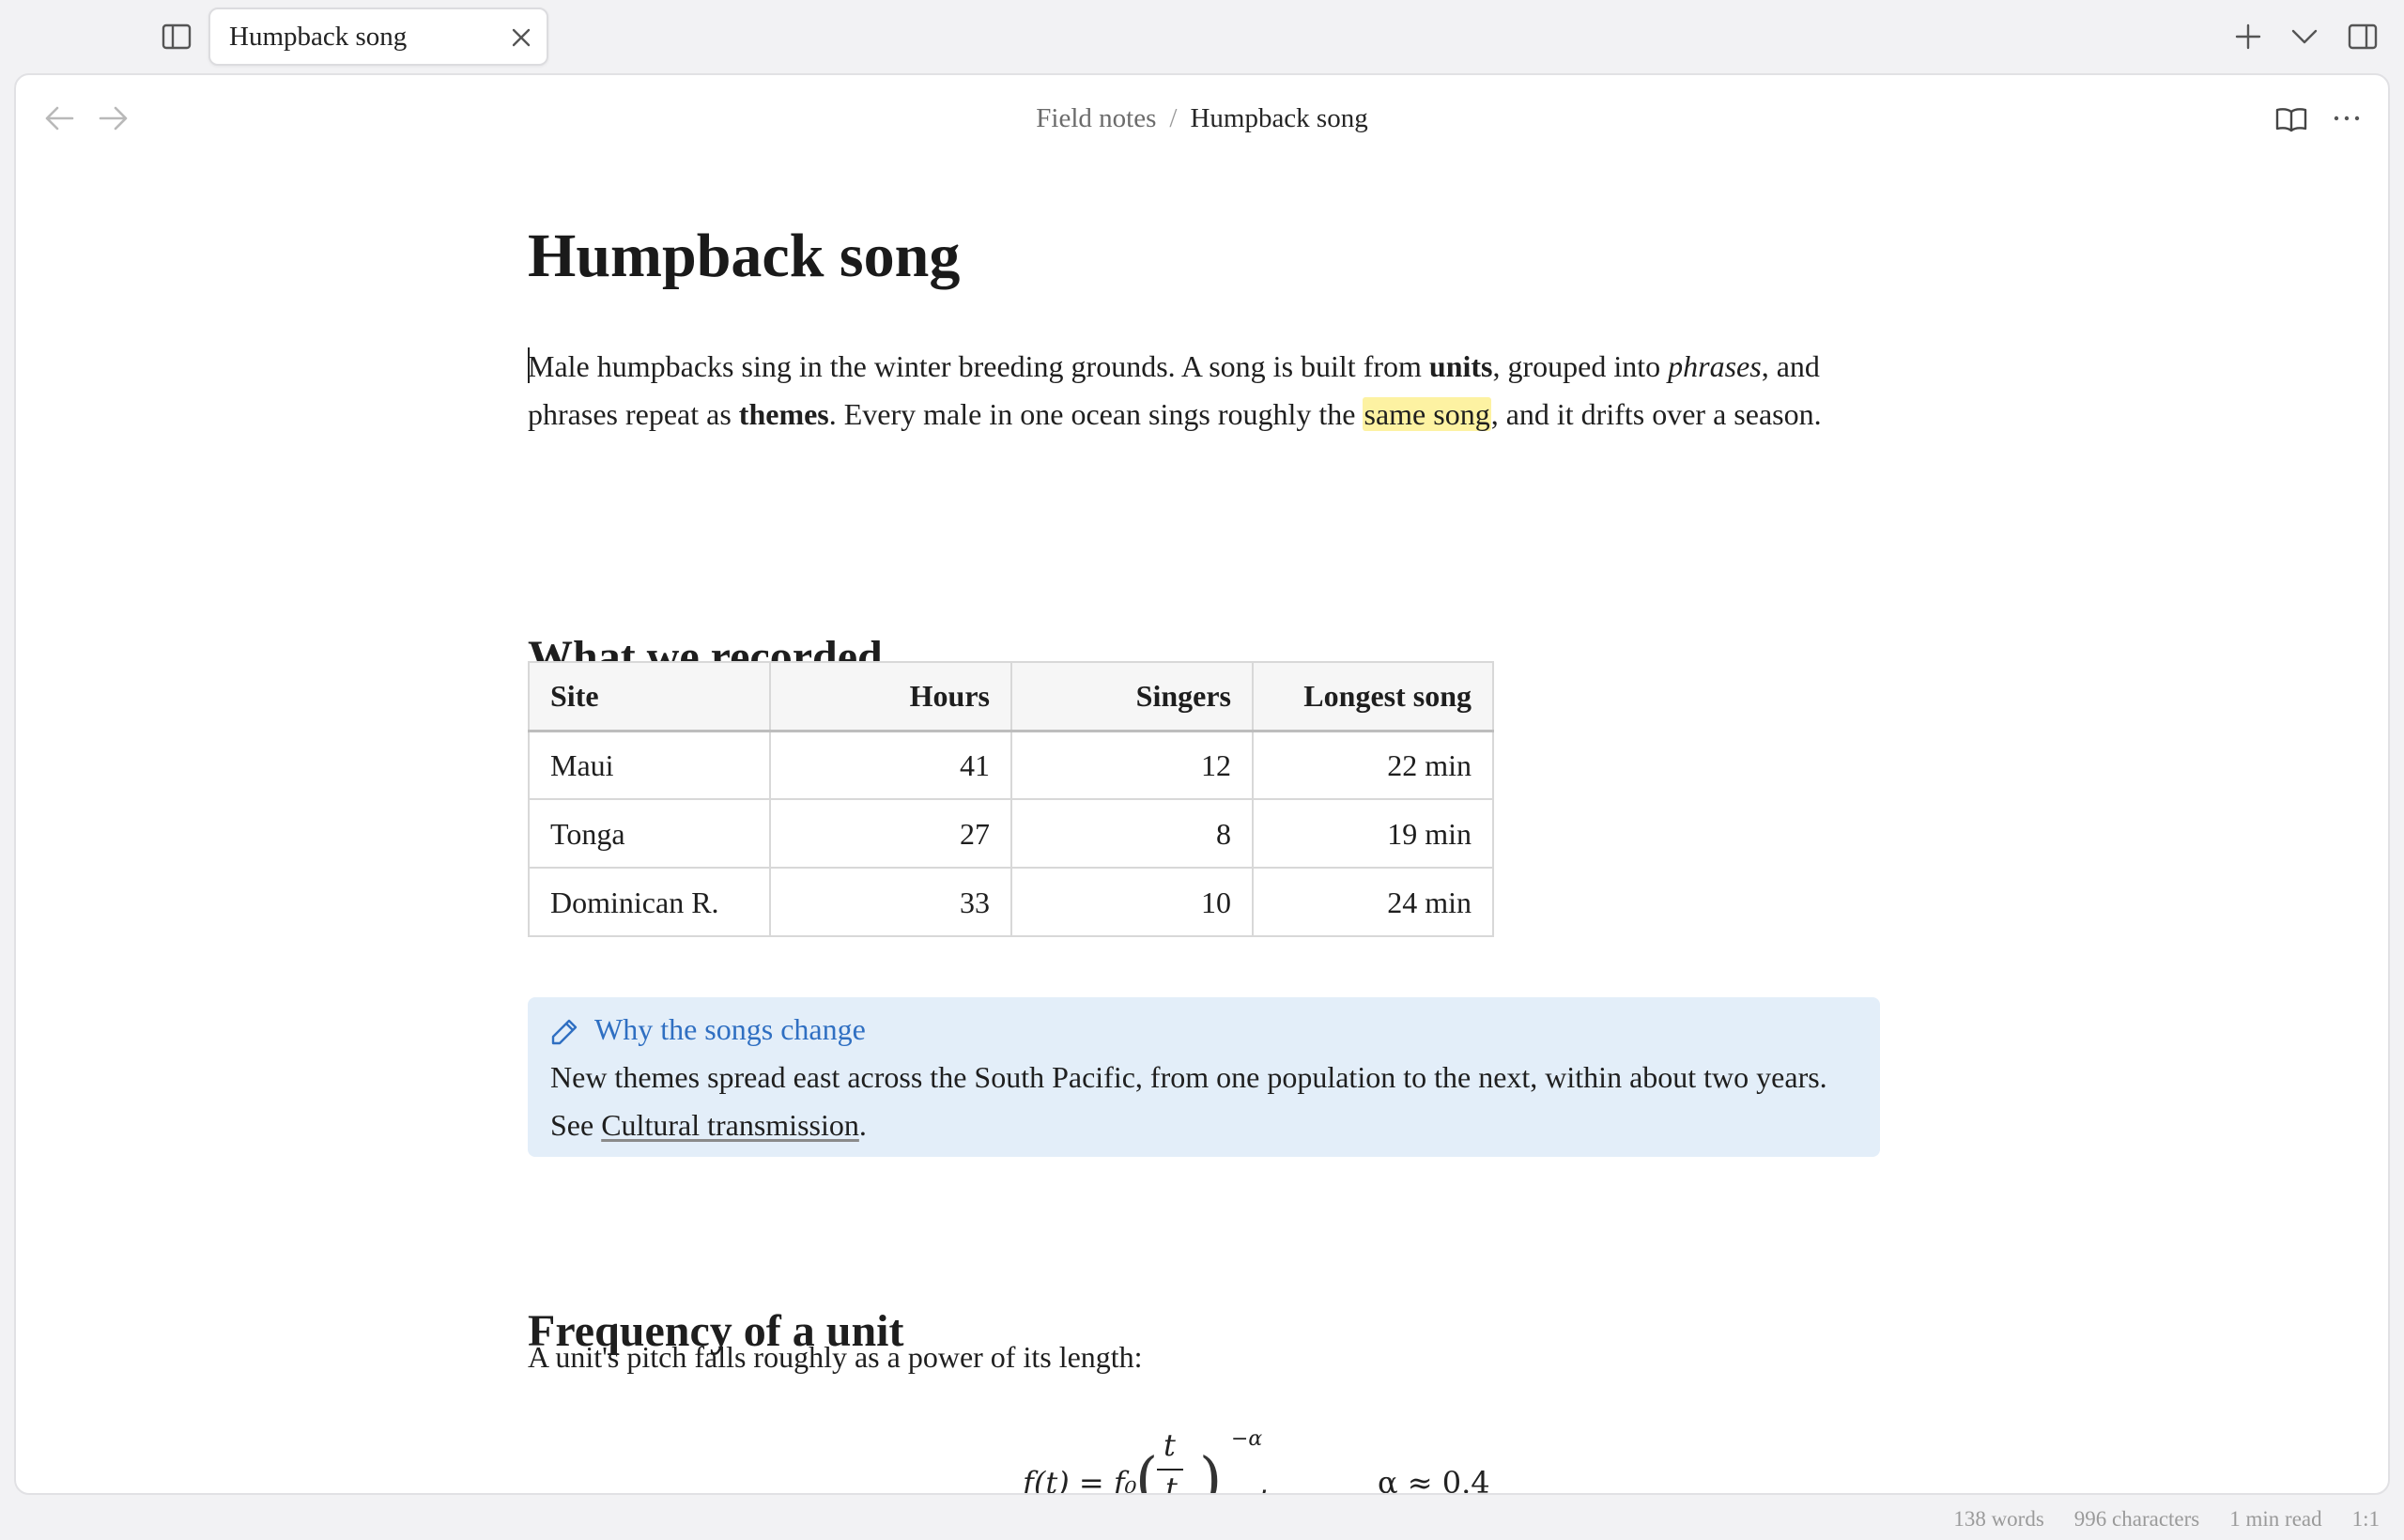  What do you see at coordinates (1434, 1480) in the screenshot?
I see `formula-alpha: α ≈ 0.4` at bounding box center [1434, 1480].